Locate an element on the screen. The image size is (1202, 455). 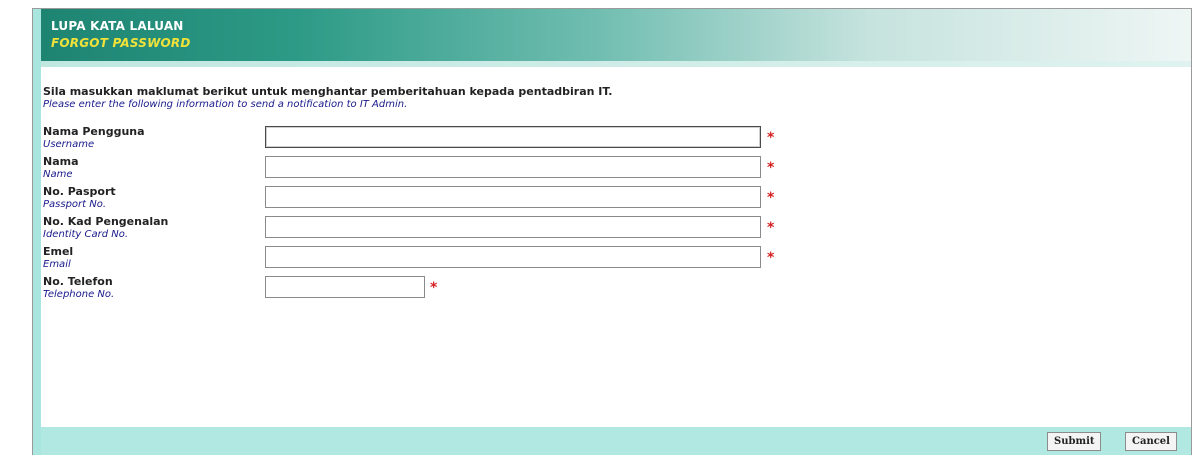
identity-card-input is located at coordinates (513, 227).